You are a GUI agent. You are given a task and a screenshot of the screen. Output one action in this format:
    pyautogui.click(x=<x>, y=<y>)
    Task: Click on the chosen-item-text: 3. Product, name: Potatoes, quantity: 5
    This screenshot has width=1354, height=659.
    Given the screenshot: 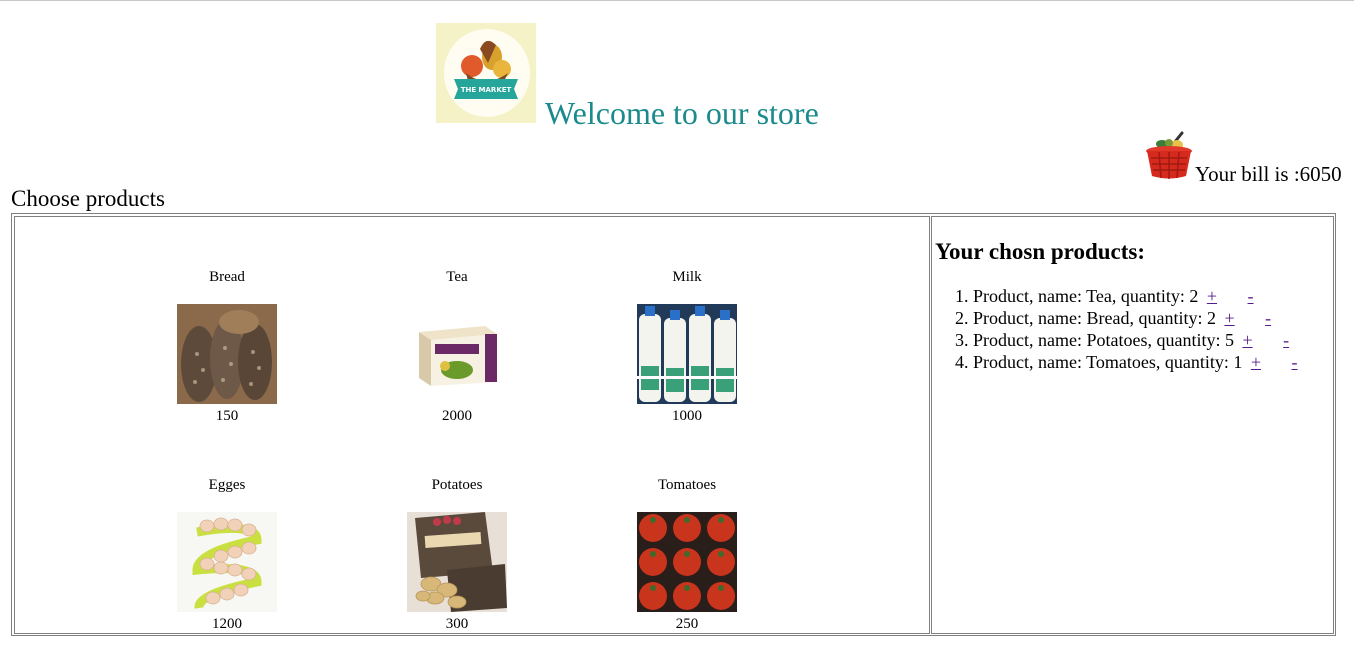 What is the action you would take?
    pyautogui.click(x=1094, y=340)
    